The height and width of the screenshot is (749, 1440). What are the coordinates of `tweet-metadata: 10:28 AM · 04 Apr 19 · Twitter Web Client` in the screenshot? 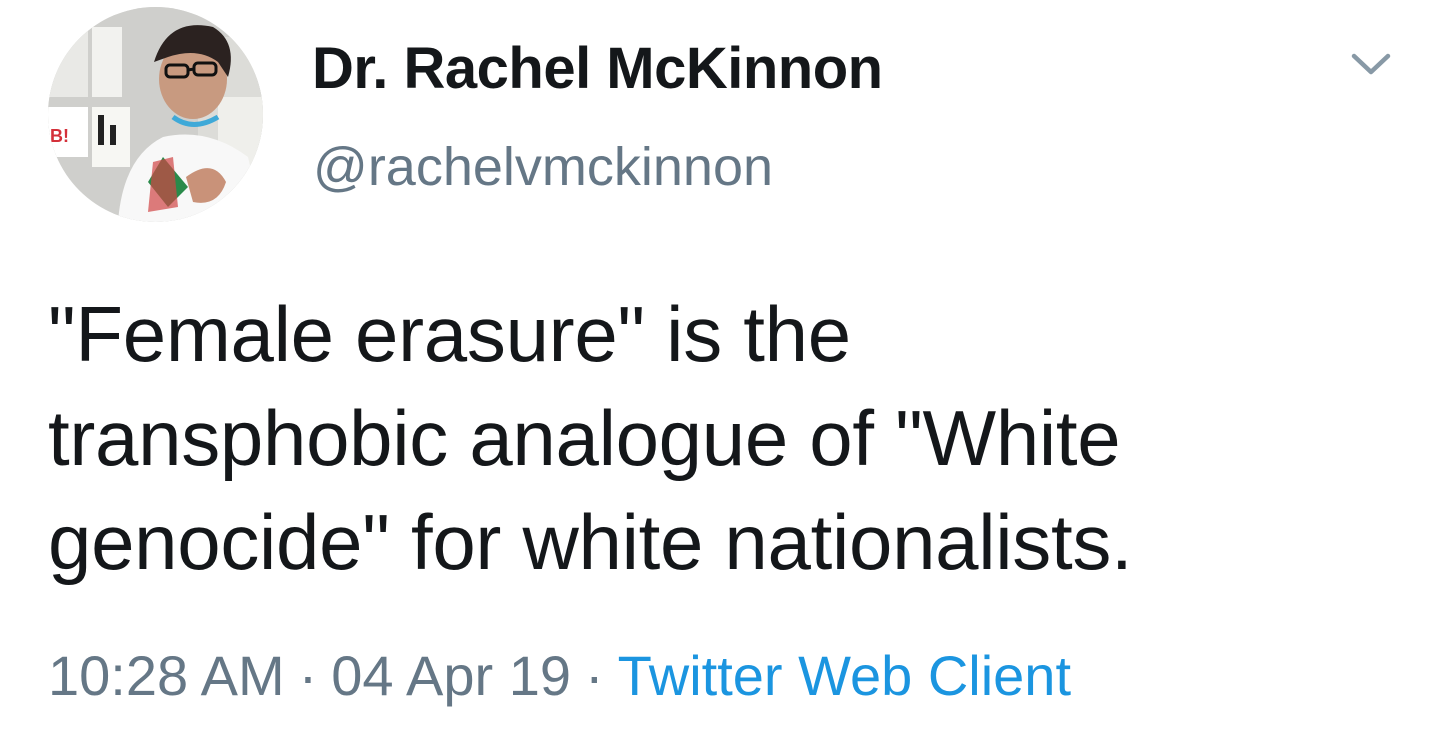 It's located at (559, 676).